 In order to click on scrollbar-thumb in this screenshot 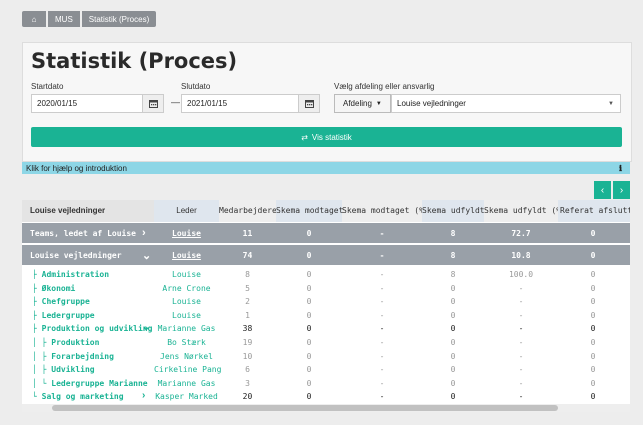, I will do `click(305, 408)`.